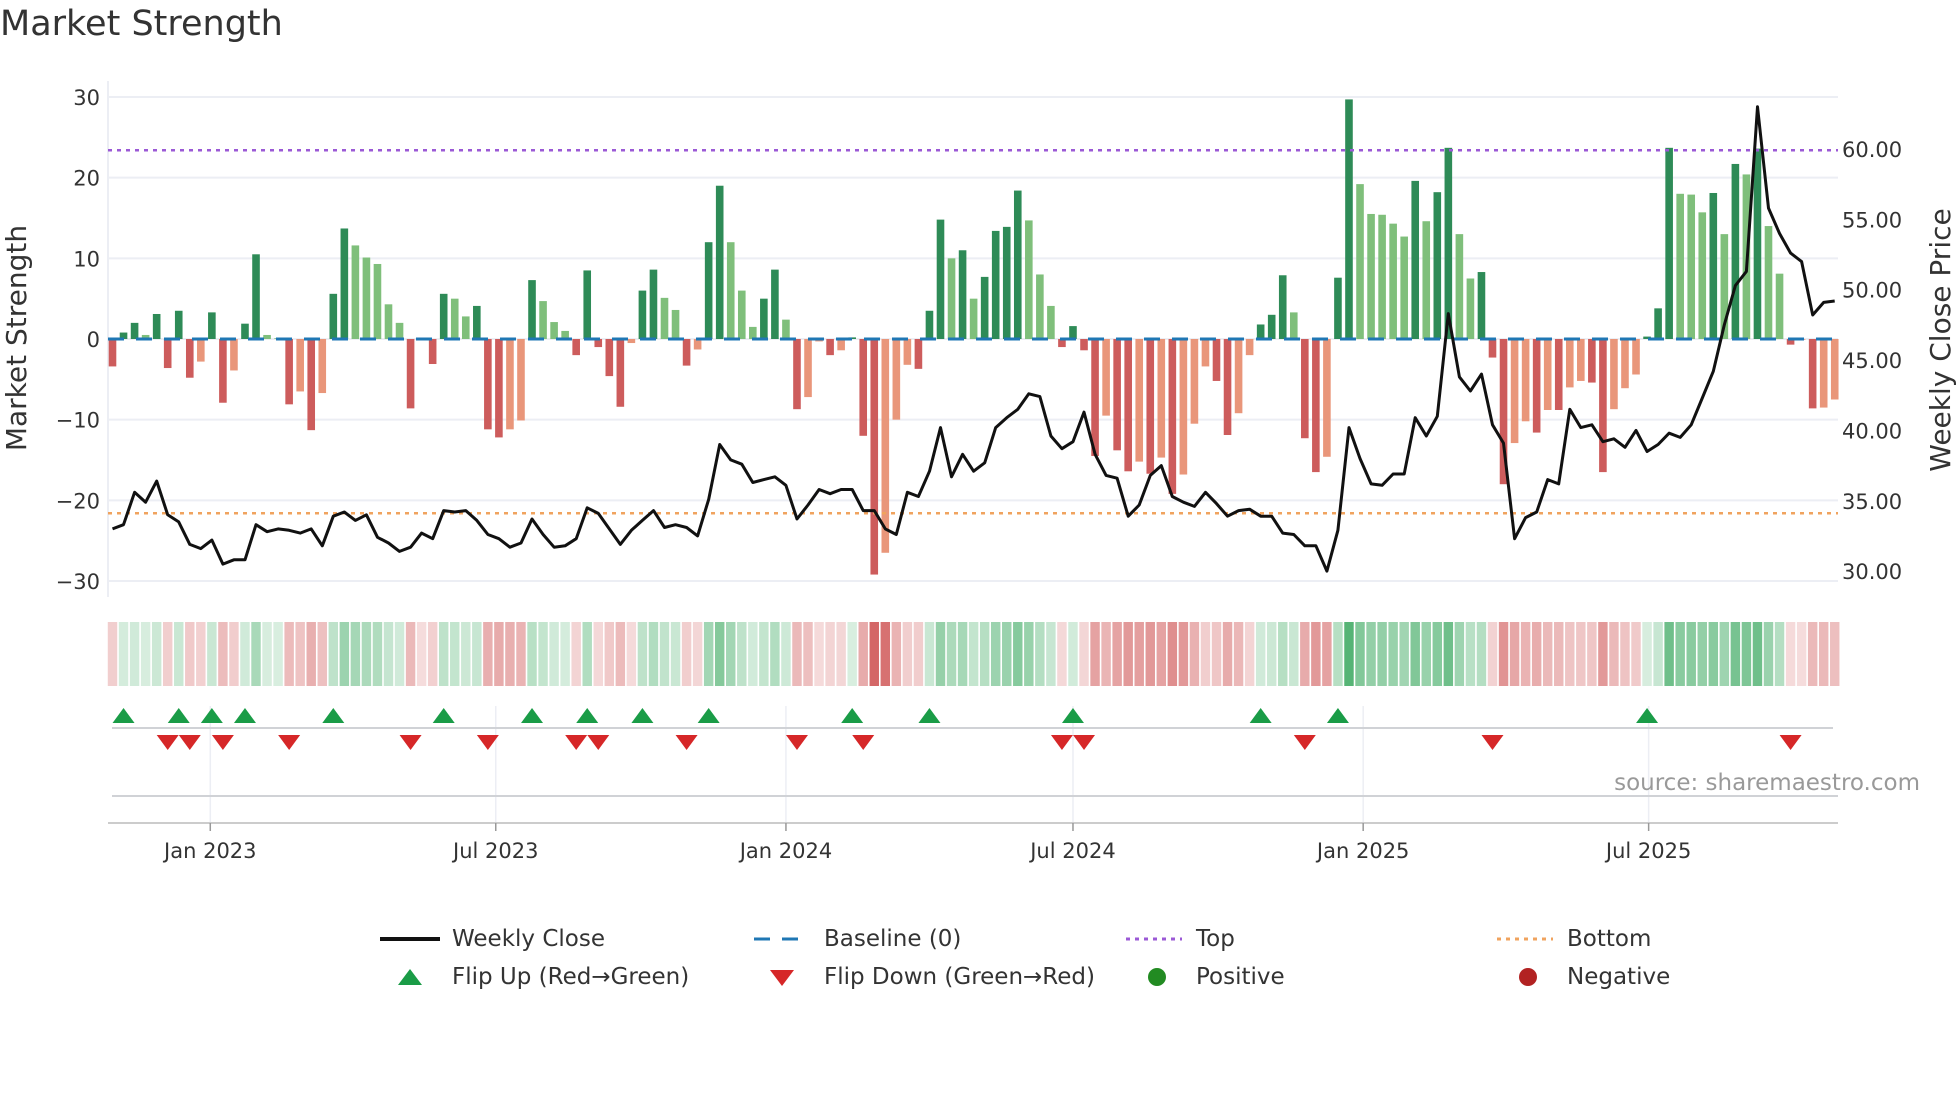 The image size is (1960, 1102). What do you see at coordinates (1872, 291) in the screenshot?
I see `y2-tick-label: 50.00` at bounding box center [1872, 291].